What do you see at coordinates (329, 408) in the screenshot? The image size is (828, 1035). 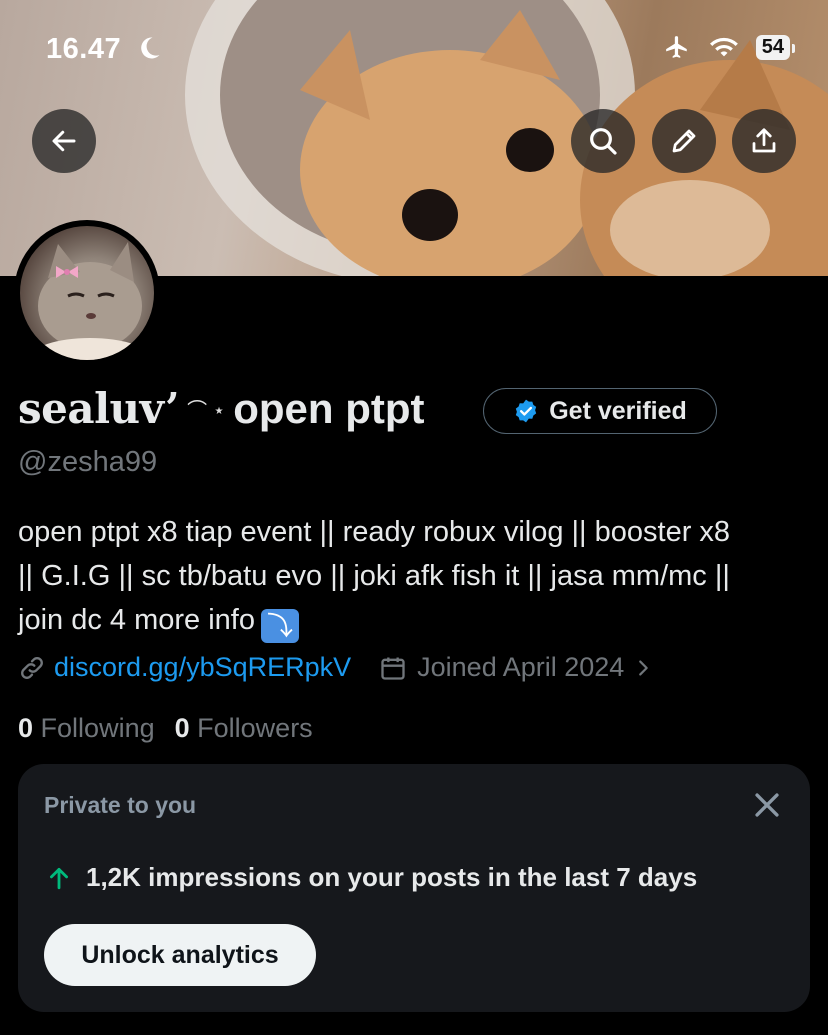 I see `display-name-part2: open ptpt` at bounding box center [329, 408].